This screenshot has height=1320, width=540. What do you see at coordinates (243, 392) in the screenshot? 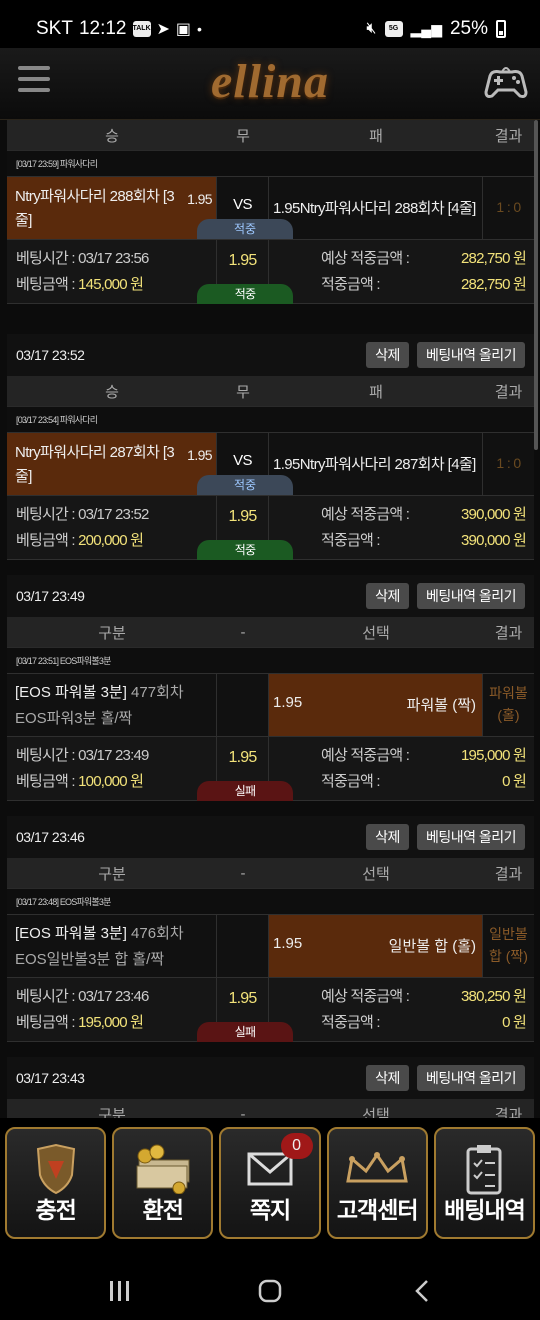
I see `col-draw: 무` at bounding box center [243, 392].